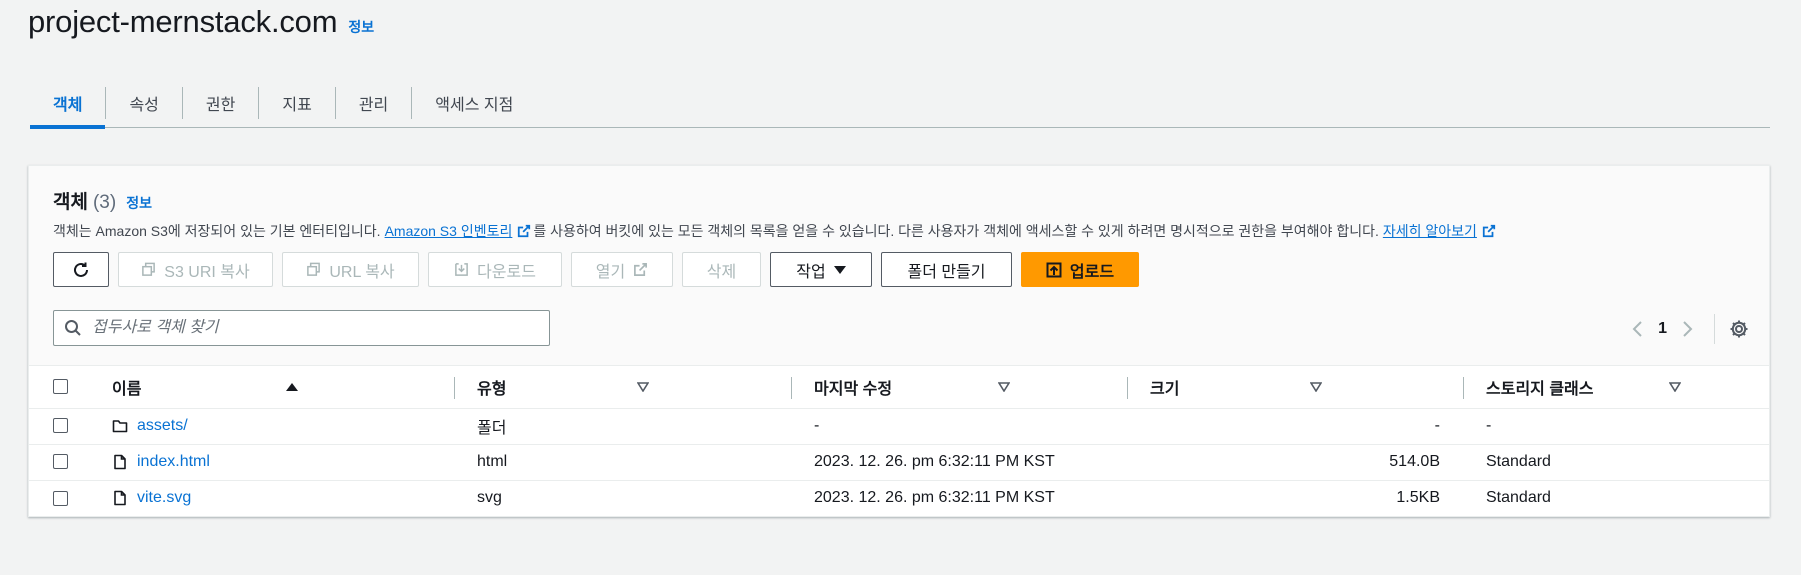 The height and width of the screenshot is (575, 1801). What do you see at coordinates (362, 272) in the screenshot?
I see `copy-url-label: URL 복사` at bounding box center [362, 272].